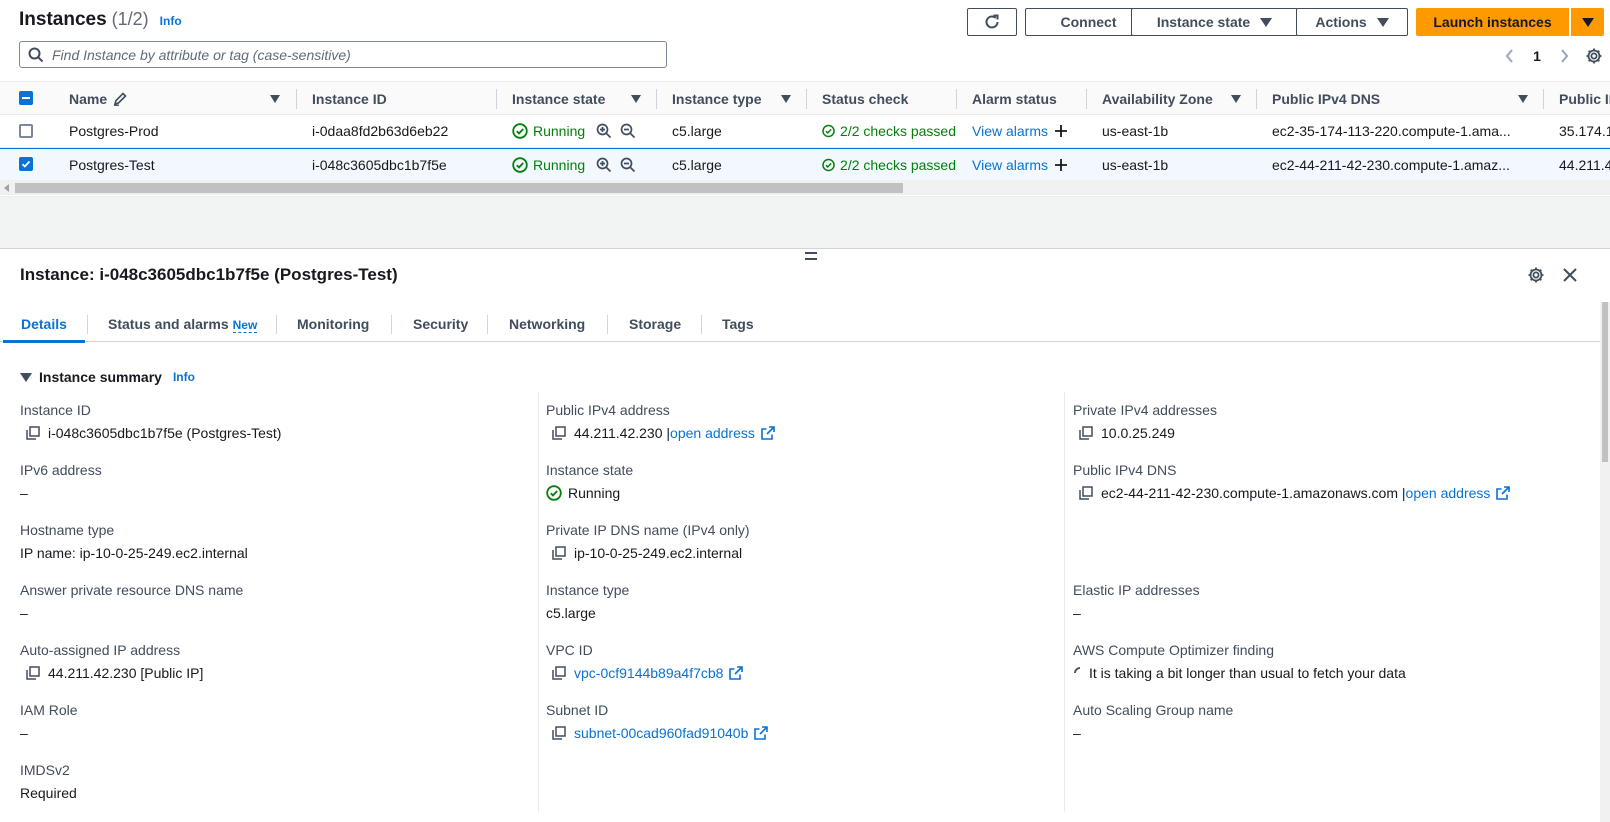 Image resolution: width=1610 pixels, height=822 pixels. Describe the element at coordinates (1536, 275) in the screenshot. I see `panel-preferences-button` at that location.